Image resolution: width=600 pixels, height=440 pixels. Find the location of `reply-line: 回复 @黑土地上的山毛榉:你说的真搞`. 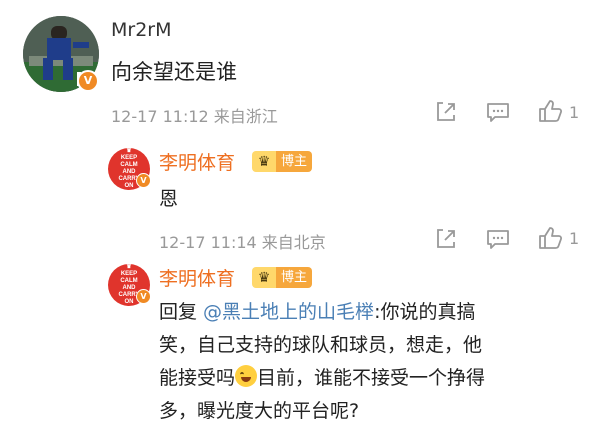

reply-line: 回复 @黑土地上的山毛榉:你说的真搞 is located at coordinates (354, 312).